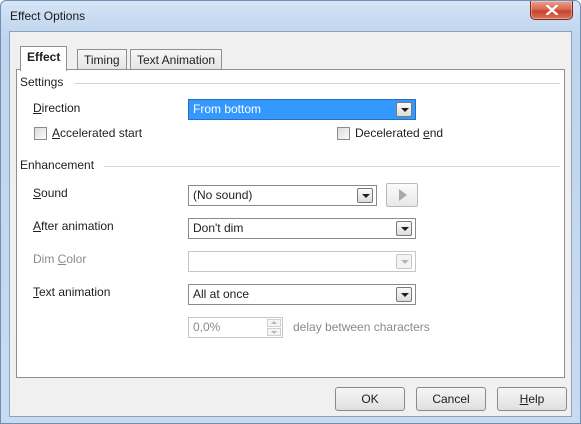 This screenshot has height=424, width=581. What do you see at coordinates (42, 82) in the screenshot?
I see `settings-group-label: Settings` at bounding box center [42, 82].